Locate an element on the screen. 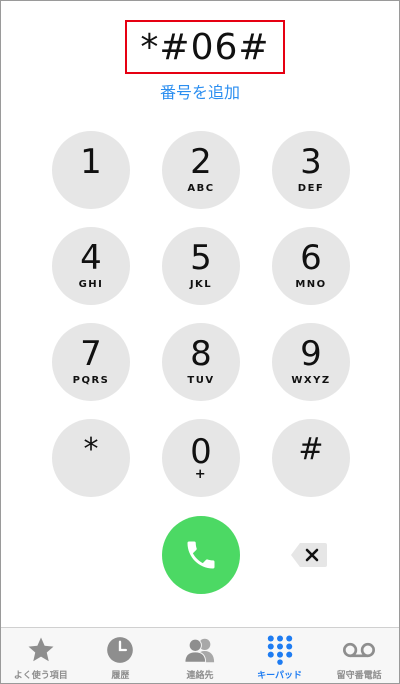  key-digit: 7 is located at coordinates (91, 354).